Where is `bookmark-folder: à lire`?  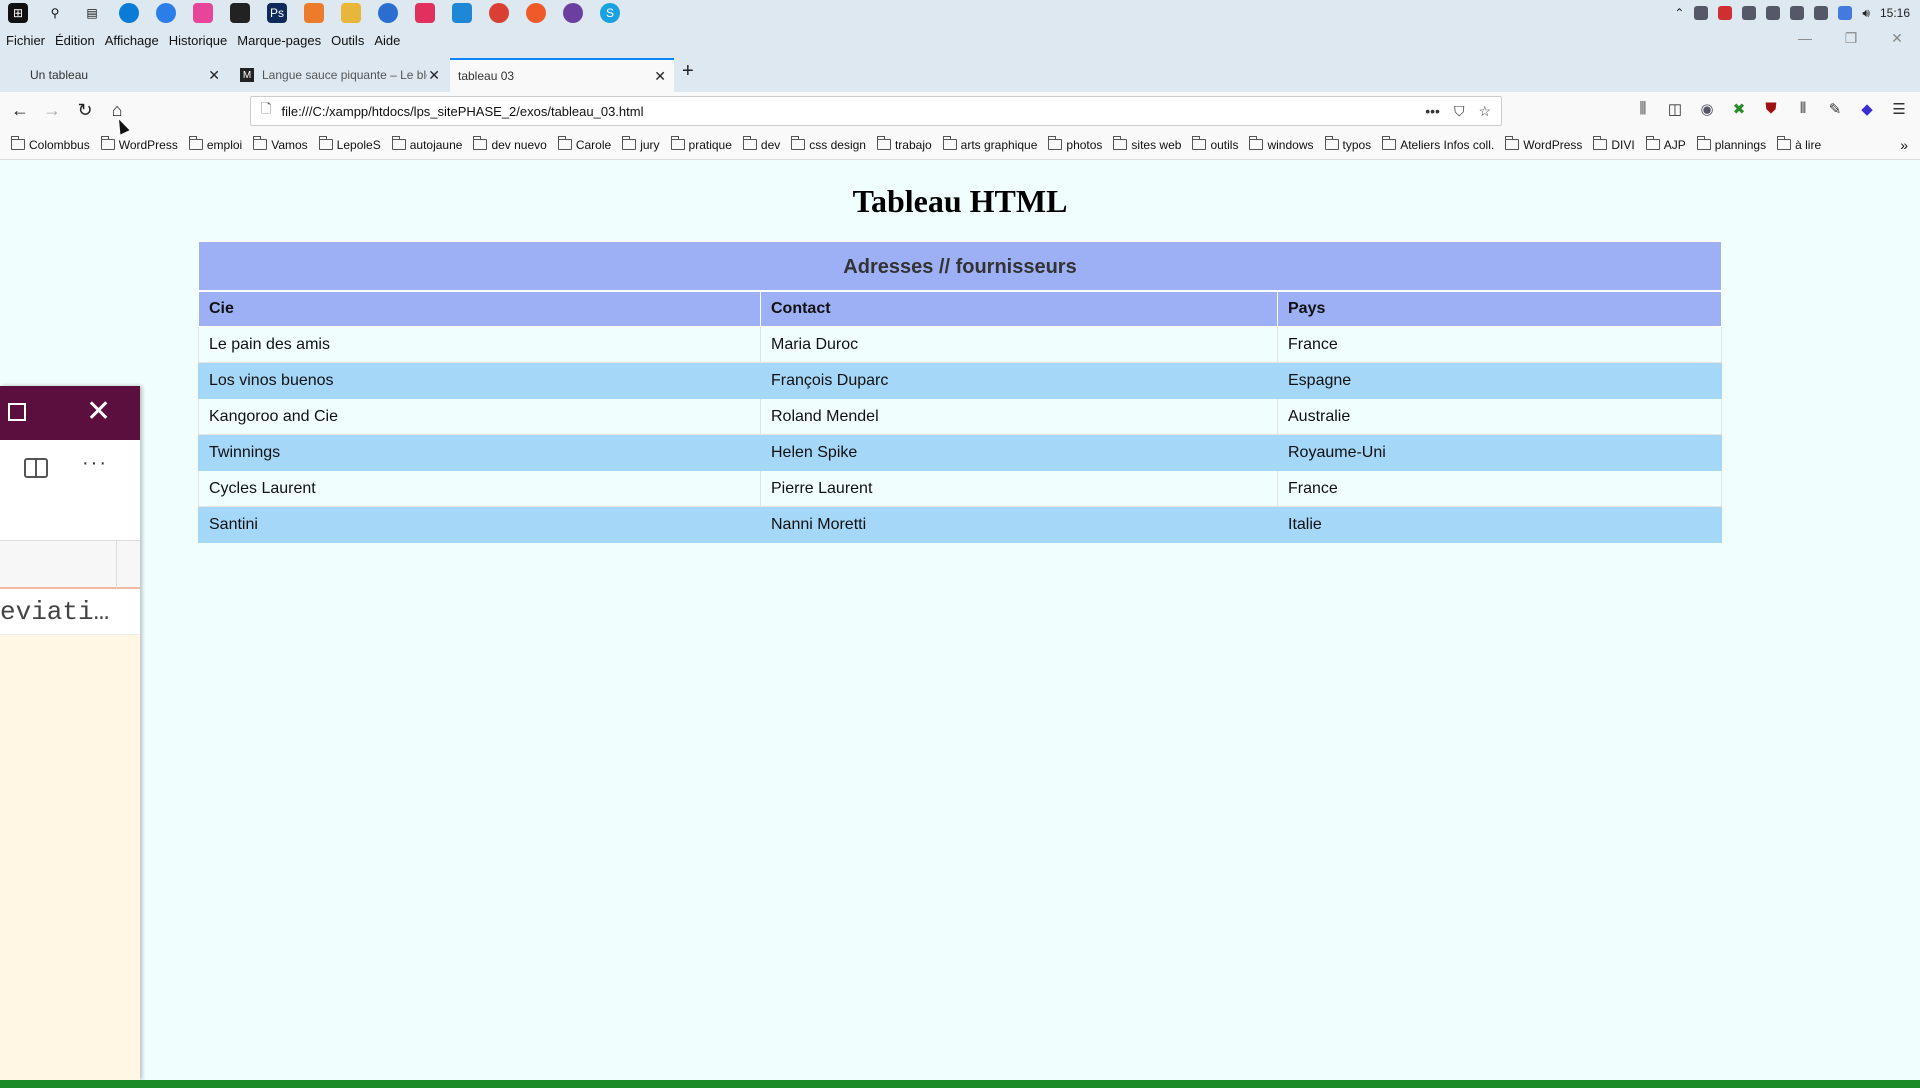
bookmark-folder: à lire is located at coordinates (1799, 144).